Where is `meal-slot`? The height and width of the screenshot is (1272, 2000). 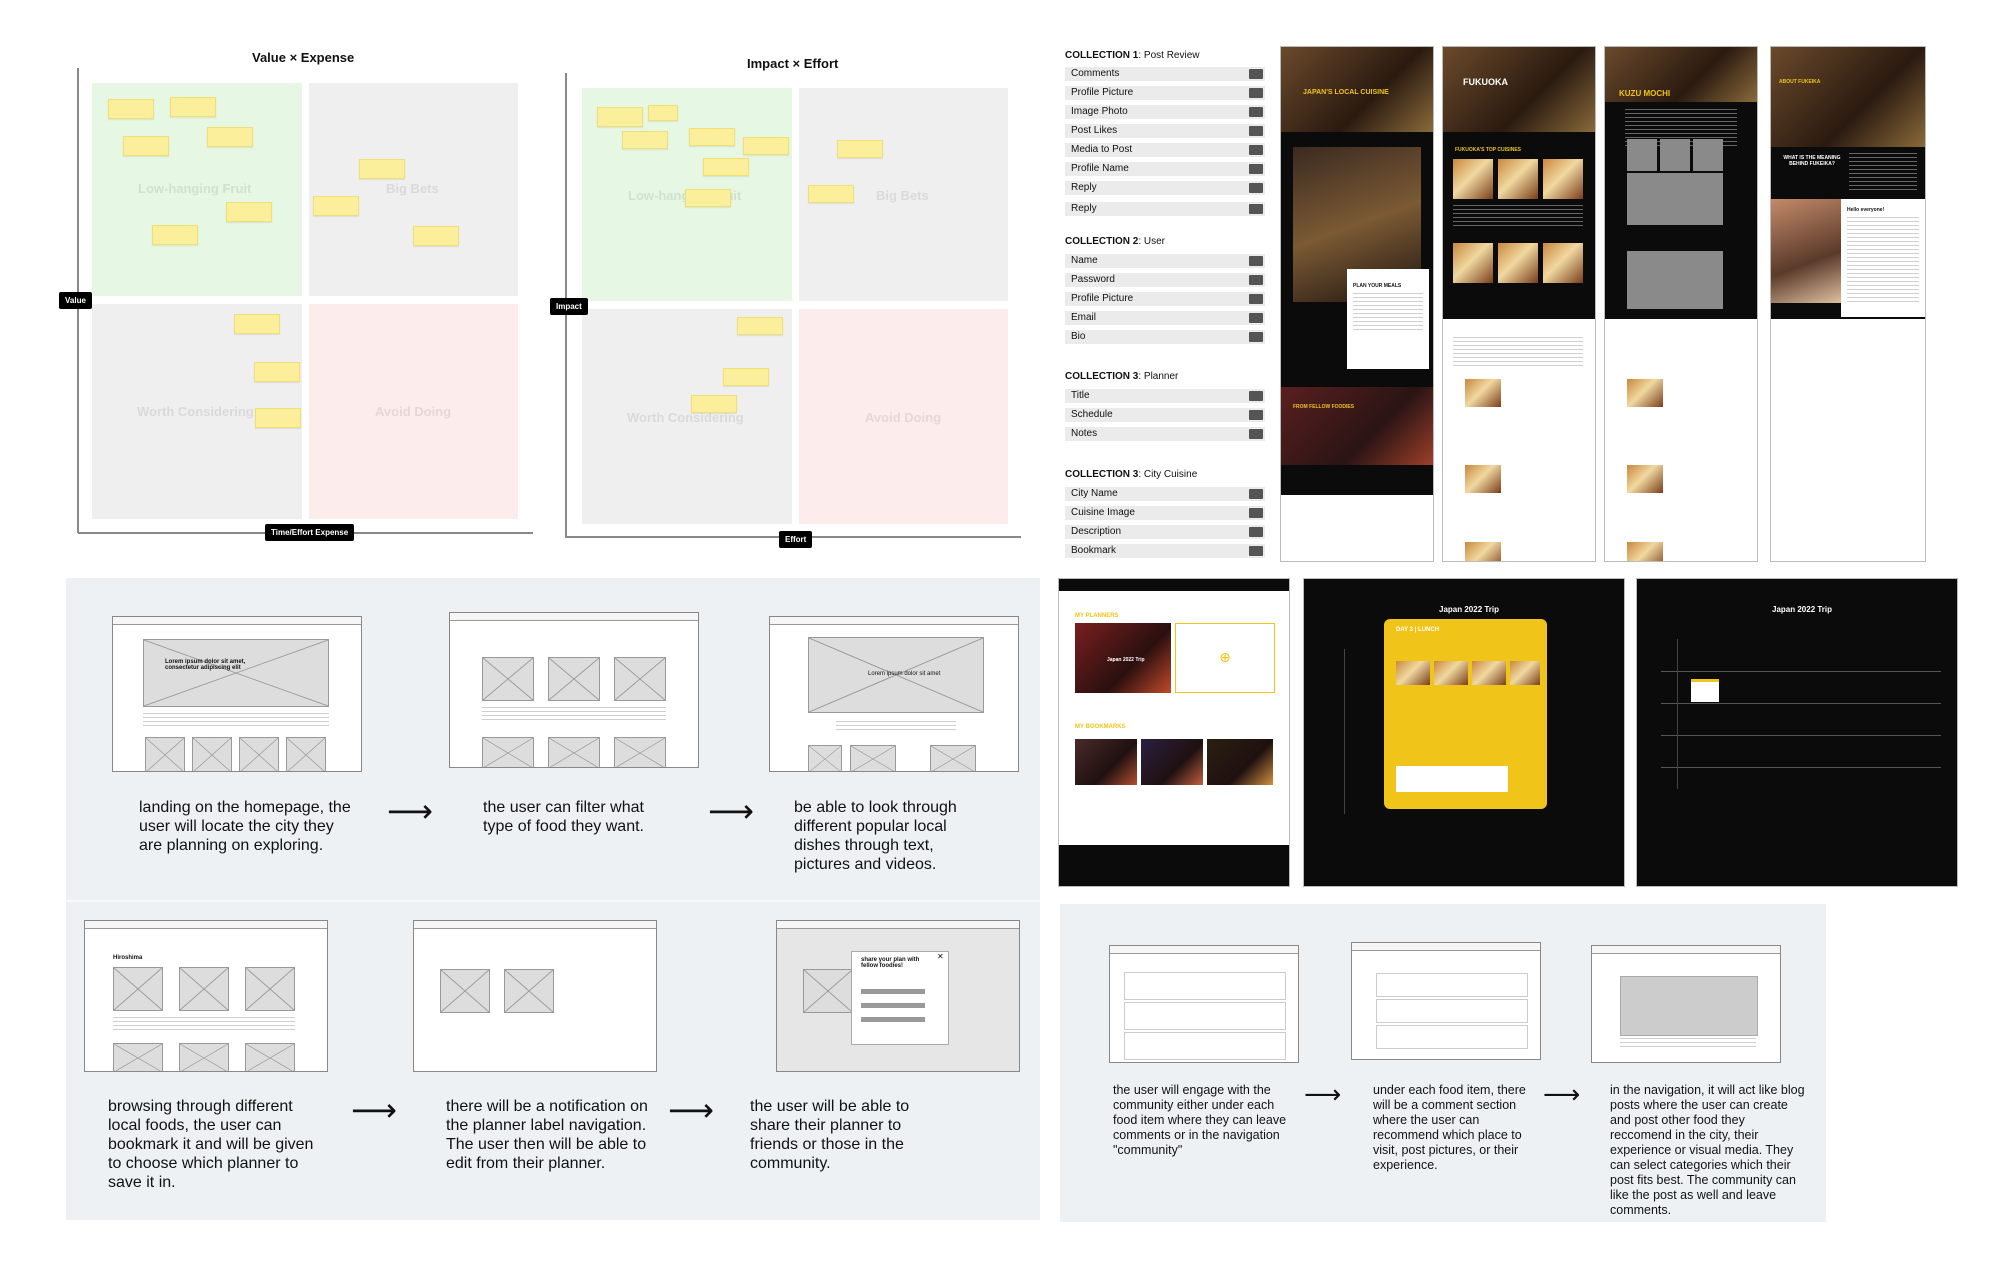 meal-slot is located at coordinates (1705, 690).